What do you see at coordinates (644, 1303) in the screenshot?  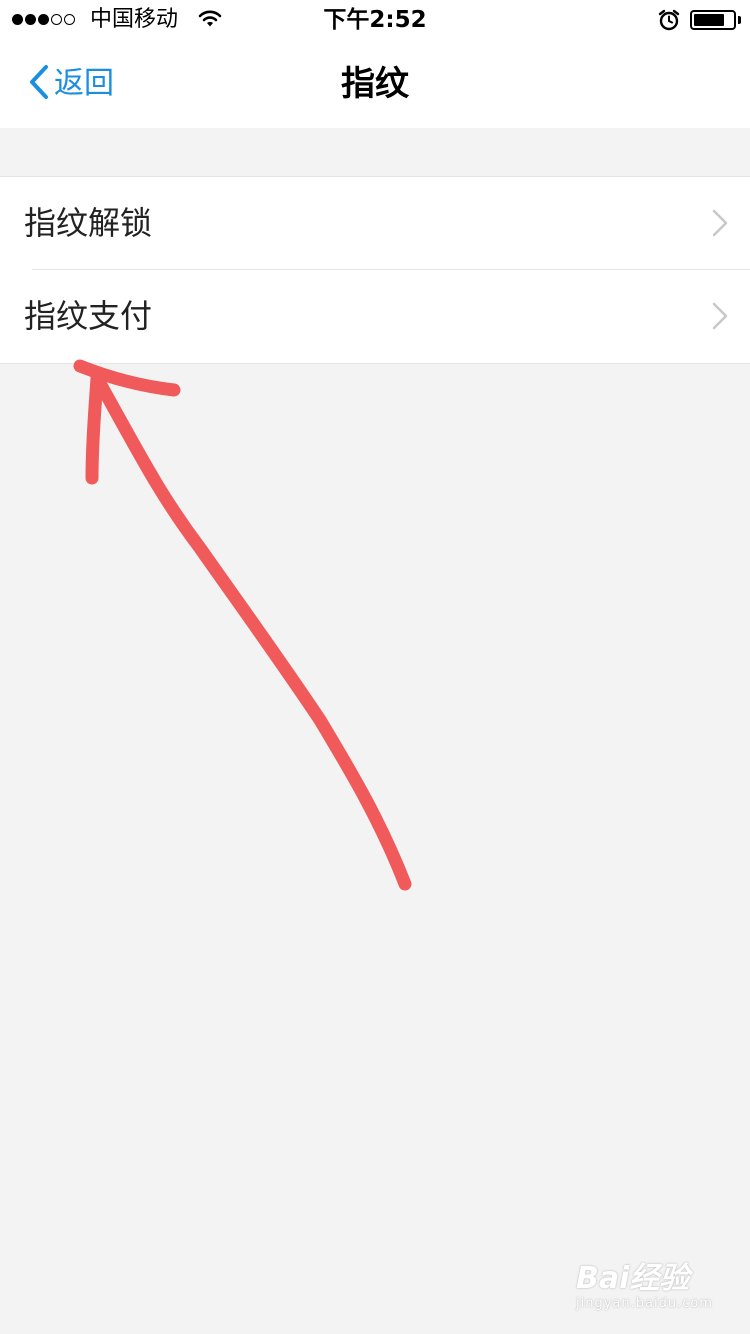 I see `watermark-url: jingyan.baidu.com` at bounding box center [644, 1303].